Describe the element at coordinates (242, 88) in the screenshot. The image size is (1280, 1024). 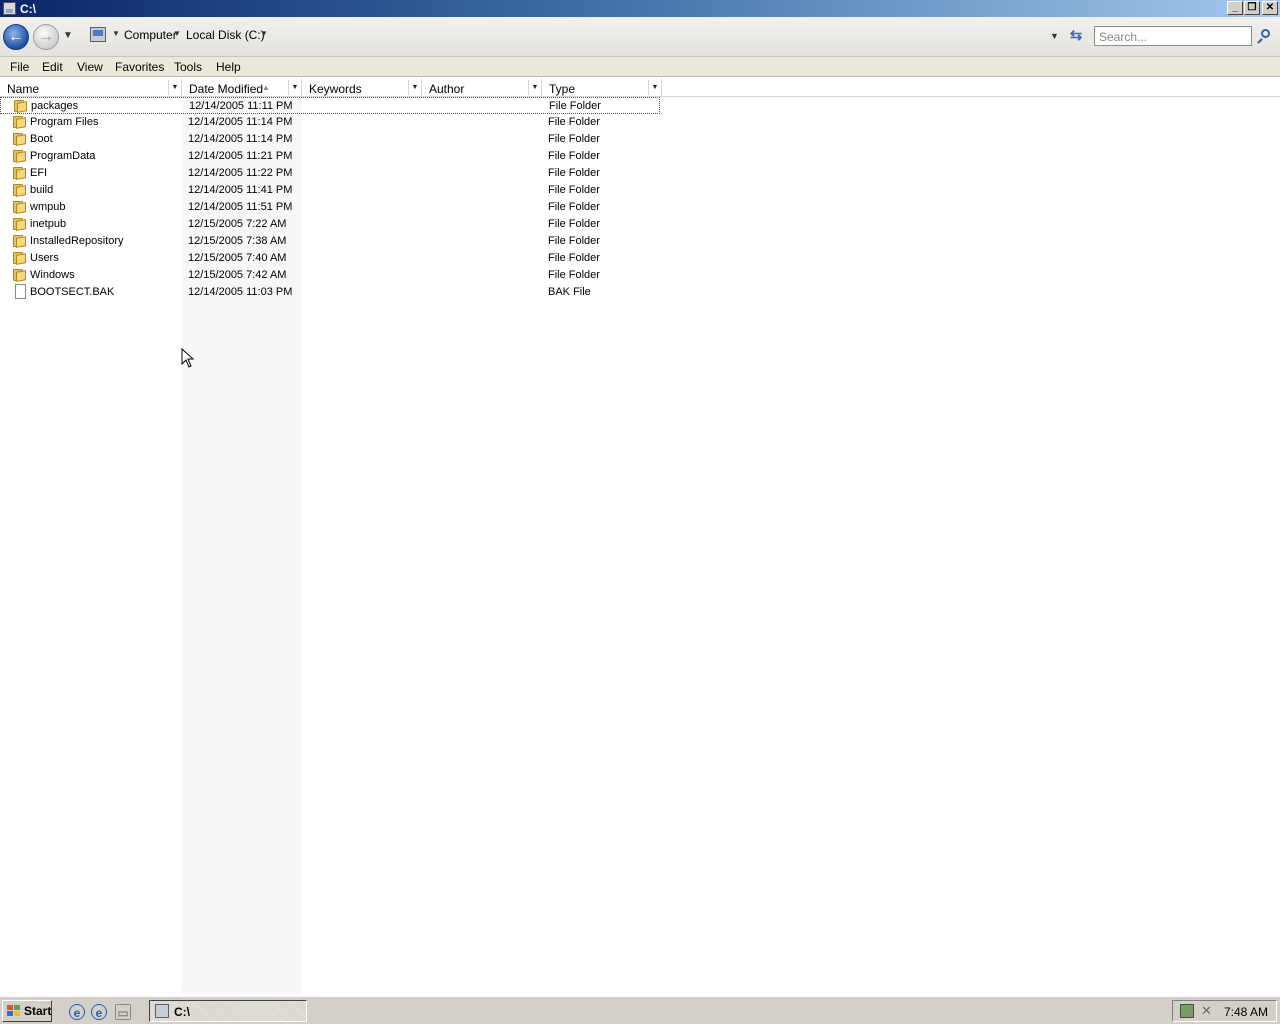
I see `column-header-date-modified: Date Modified ▲ ▼` at that location.